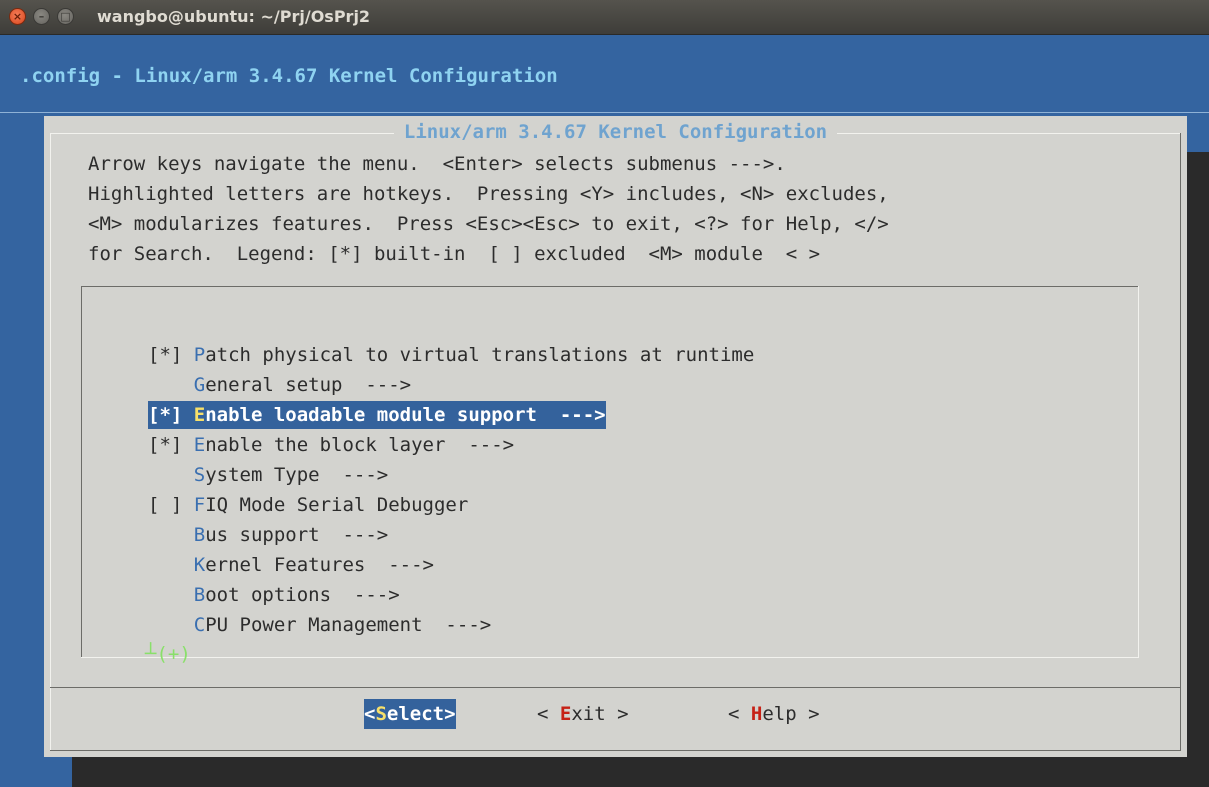 This screenshot has height=787, width=1209. Describe the element at coordinates (370, 714) in the screenshot. I see `select-button-bracket: <` at that location.